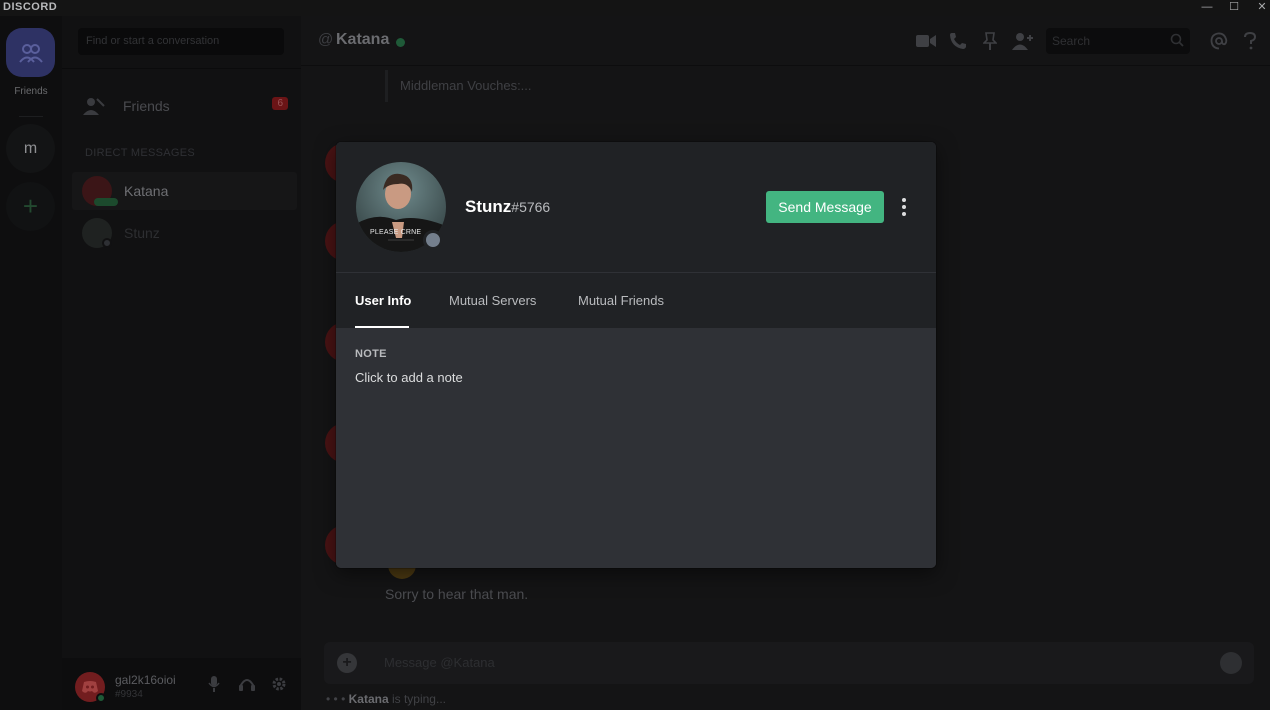 The height and width of the screenshot is (710, 1270). What do you see at coordinates (383, 300) in the screenshot?
I see `tab-user-info: User Info` at bounding box center [383, 300].